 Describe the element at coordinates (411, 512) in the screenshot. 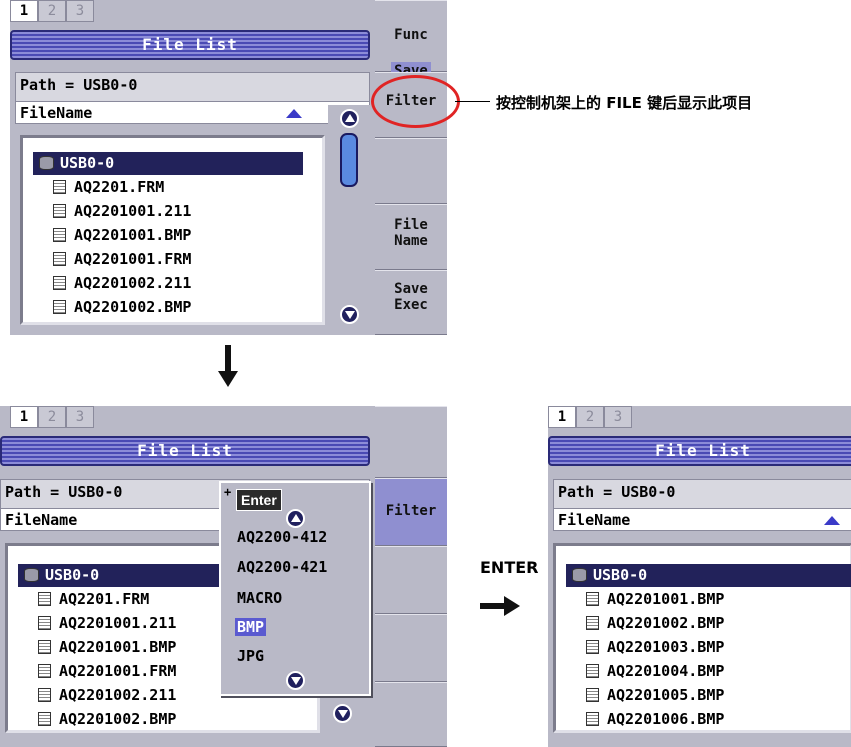

I see `filter-softkey: Filter` at that location.